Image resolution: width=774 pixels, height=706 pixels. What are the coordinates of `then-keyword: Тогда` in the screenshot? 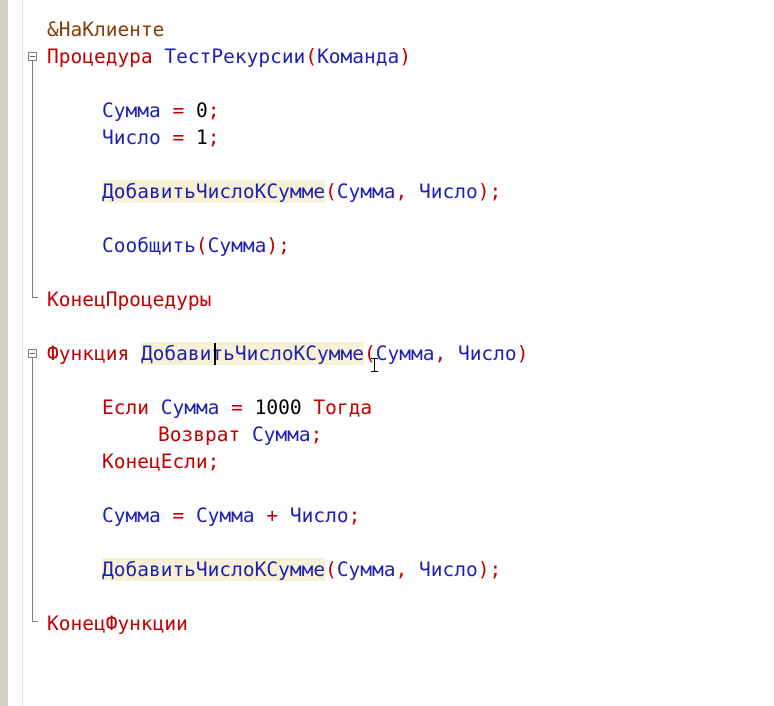 It's located at (343, 407).